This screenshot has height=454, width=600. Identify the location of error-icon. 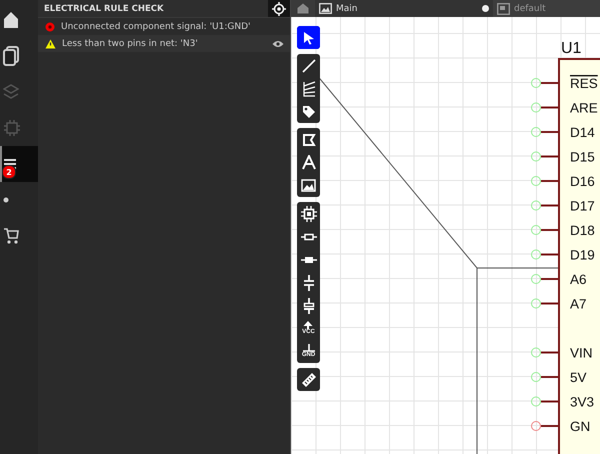
(50, 27).